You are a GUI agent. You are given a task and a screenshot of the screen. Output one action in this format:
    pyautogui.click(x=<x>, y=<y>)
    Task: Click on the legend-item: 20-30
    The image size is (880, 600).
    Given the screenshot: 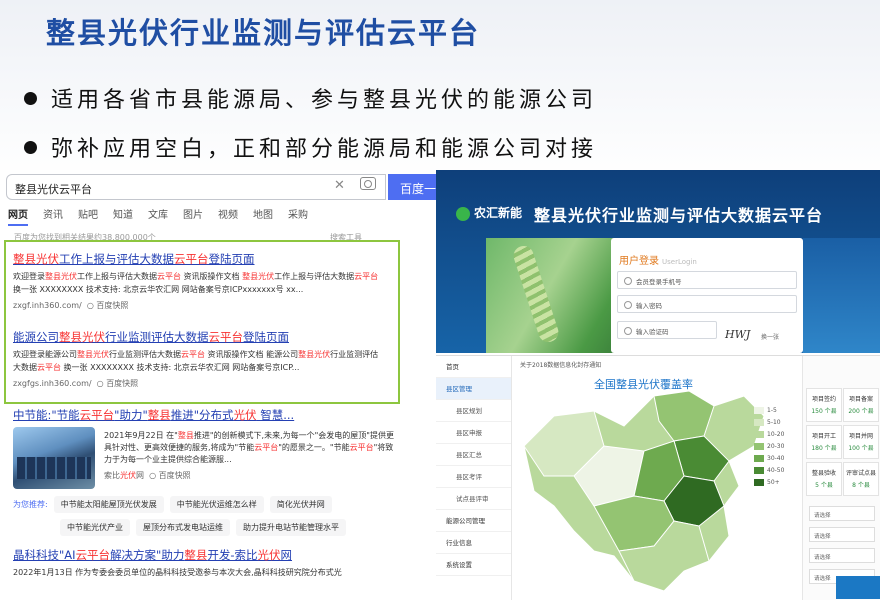 What is the action you would take?
    pyautogui.click(x=769, y=446)
    